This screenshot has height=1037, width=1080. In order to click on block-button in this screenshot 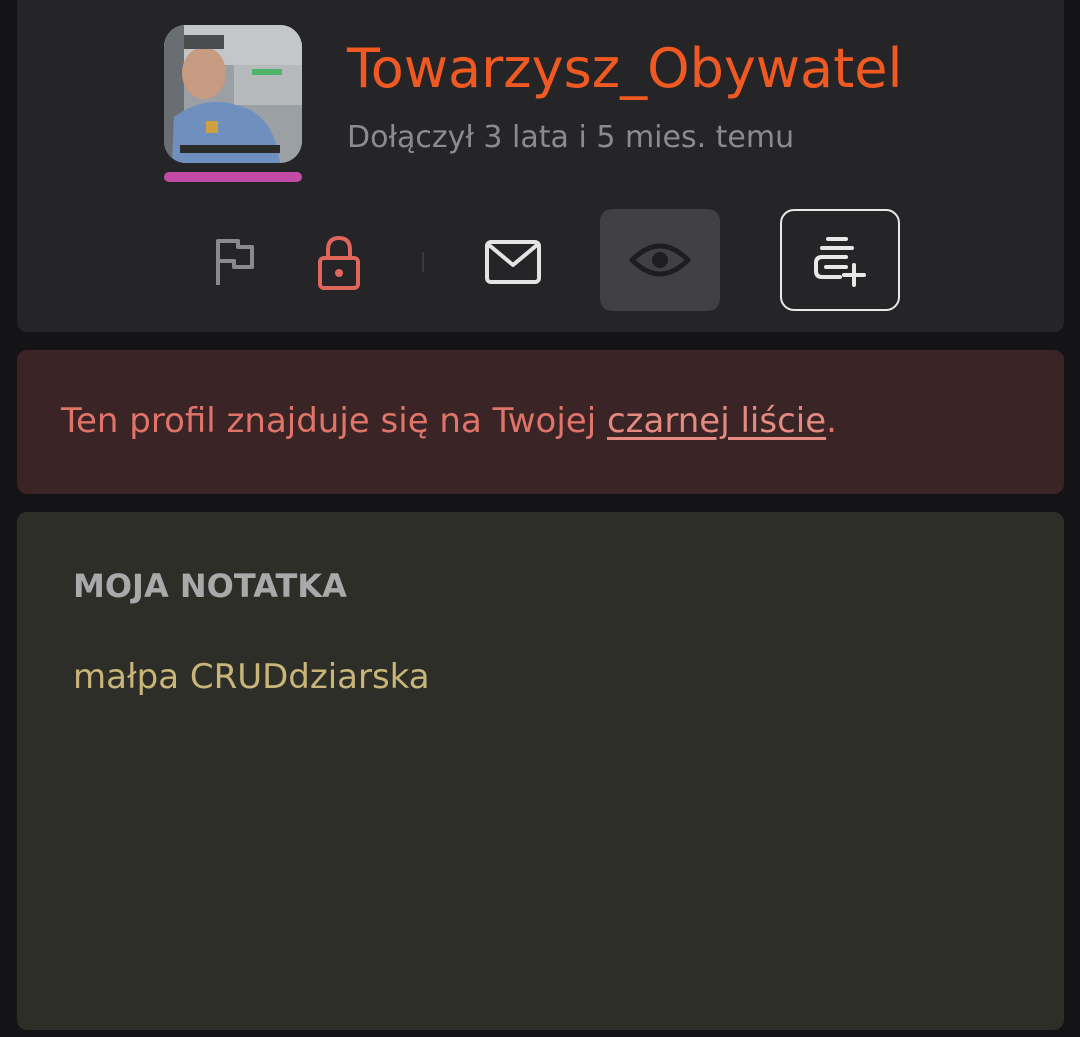, I will do `click(339, 262)`.